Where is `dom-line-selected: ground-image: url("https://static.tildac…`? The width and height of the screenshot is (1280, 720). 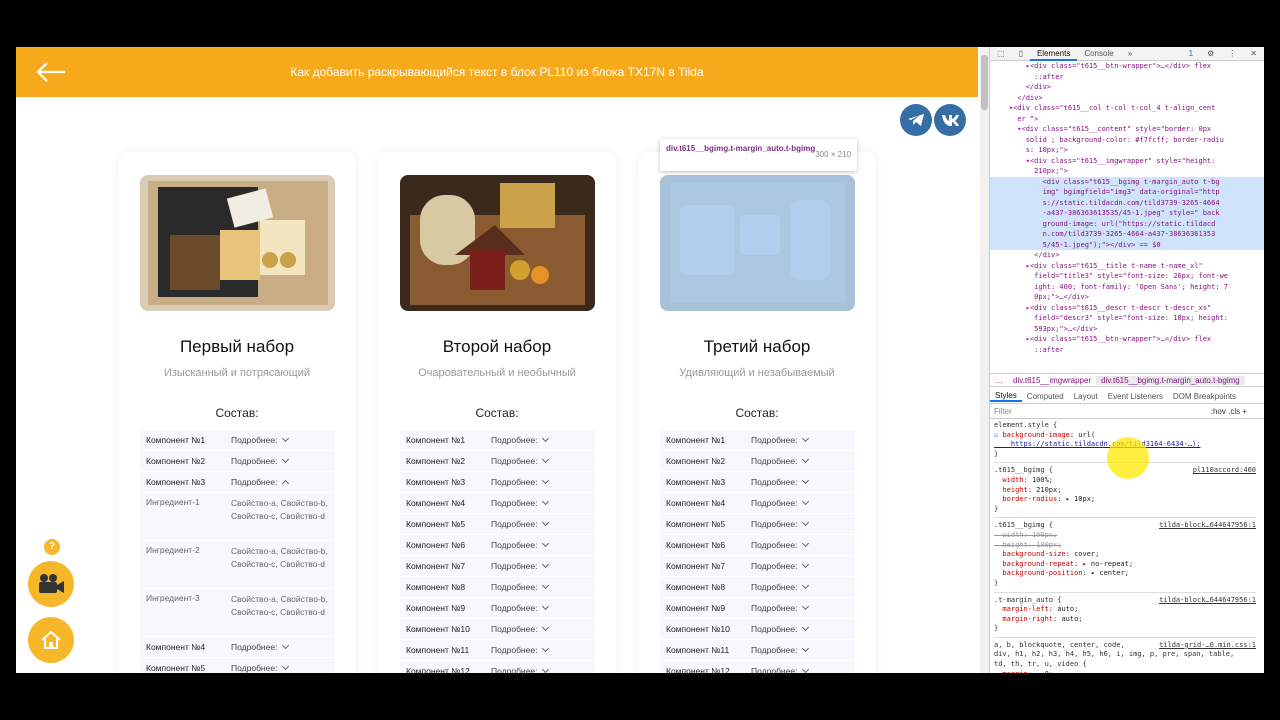 dom-line-selected: ground-image: url("https://static.tildac… is located at coordinates (1127, 223).